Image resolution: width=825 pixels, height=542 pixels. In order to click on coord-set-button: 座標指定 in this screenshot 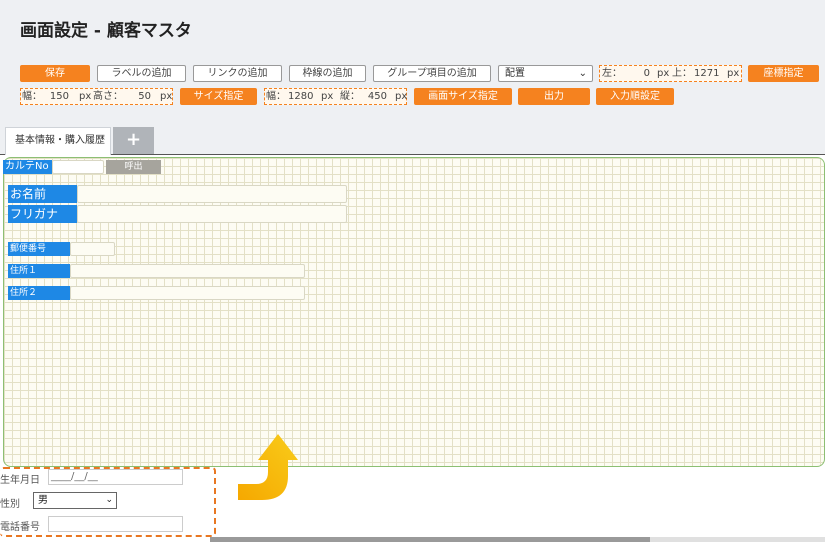, I will do `click(783, 73)`.